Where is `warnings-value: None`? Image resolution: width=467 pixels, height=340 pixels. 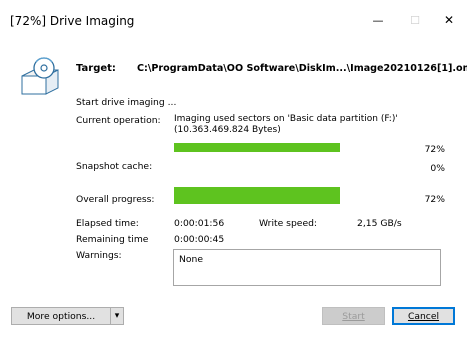 warnings-value: None is located at coordinates (191, 259).